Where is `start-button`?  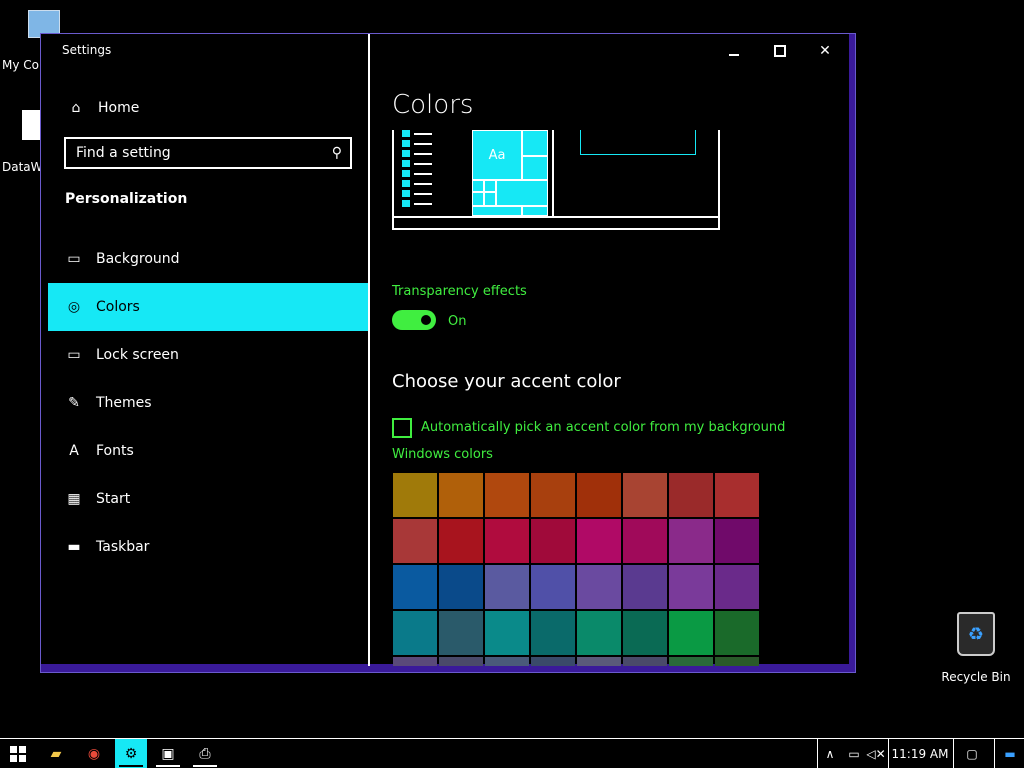
start-button is located at coordinates (18, 753).